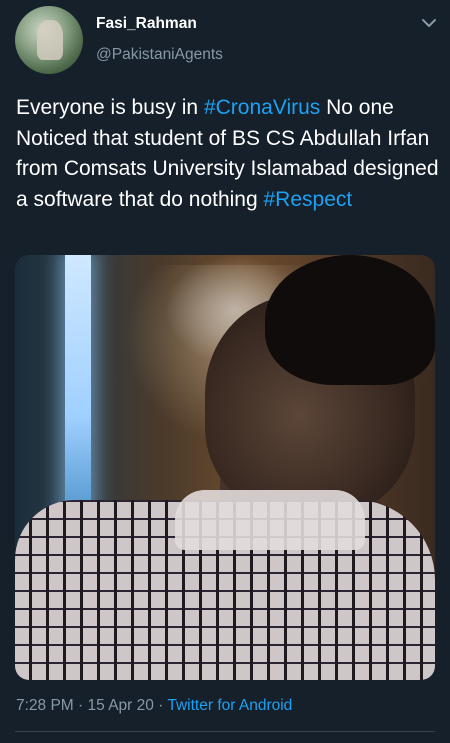  What do you see at coordinates (429, 23) in the screenshot?
I see `chevron-down-icon` at bounding box center [429, 23].